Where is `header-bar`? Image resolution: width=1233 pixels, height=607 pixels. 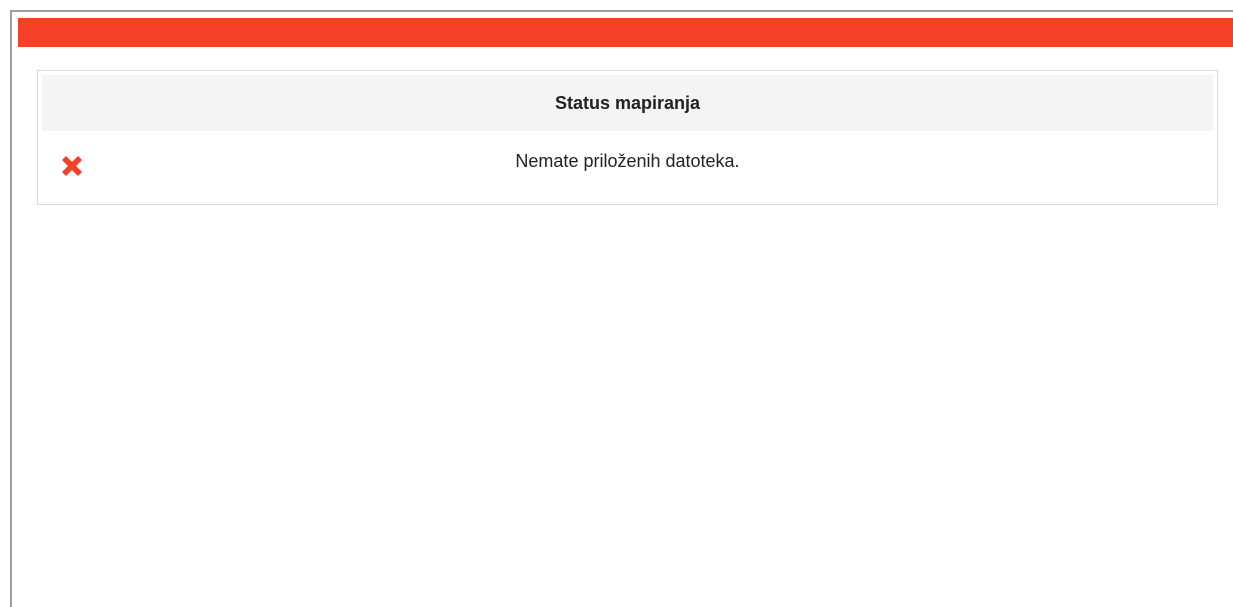
header-bar is located at coordinates (625, 32).